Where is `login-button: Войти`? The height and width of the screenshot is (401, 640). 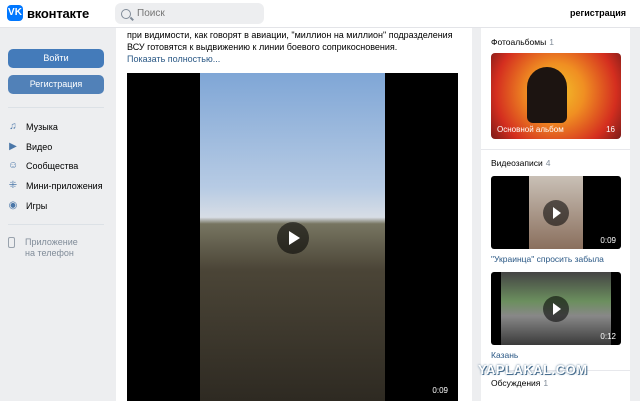 login-button: Войти is located at coordinates (56, 58).